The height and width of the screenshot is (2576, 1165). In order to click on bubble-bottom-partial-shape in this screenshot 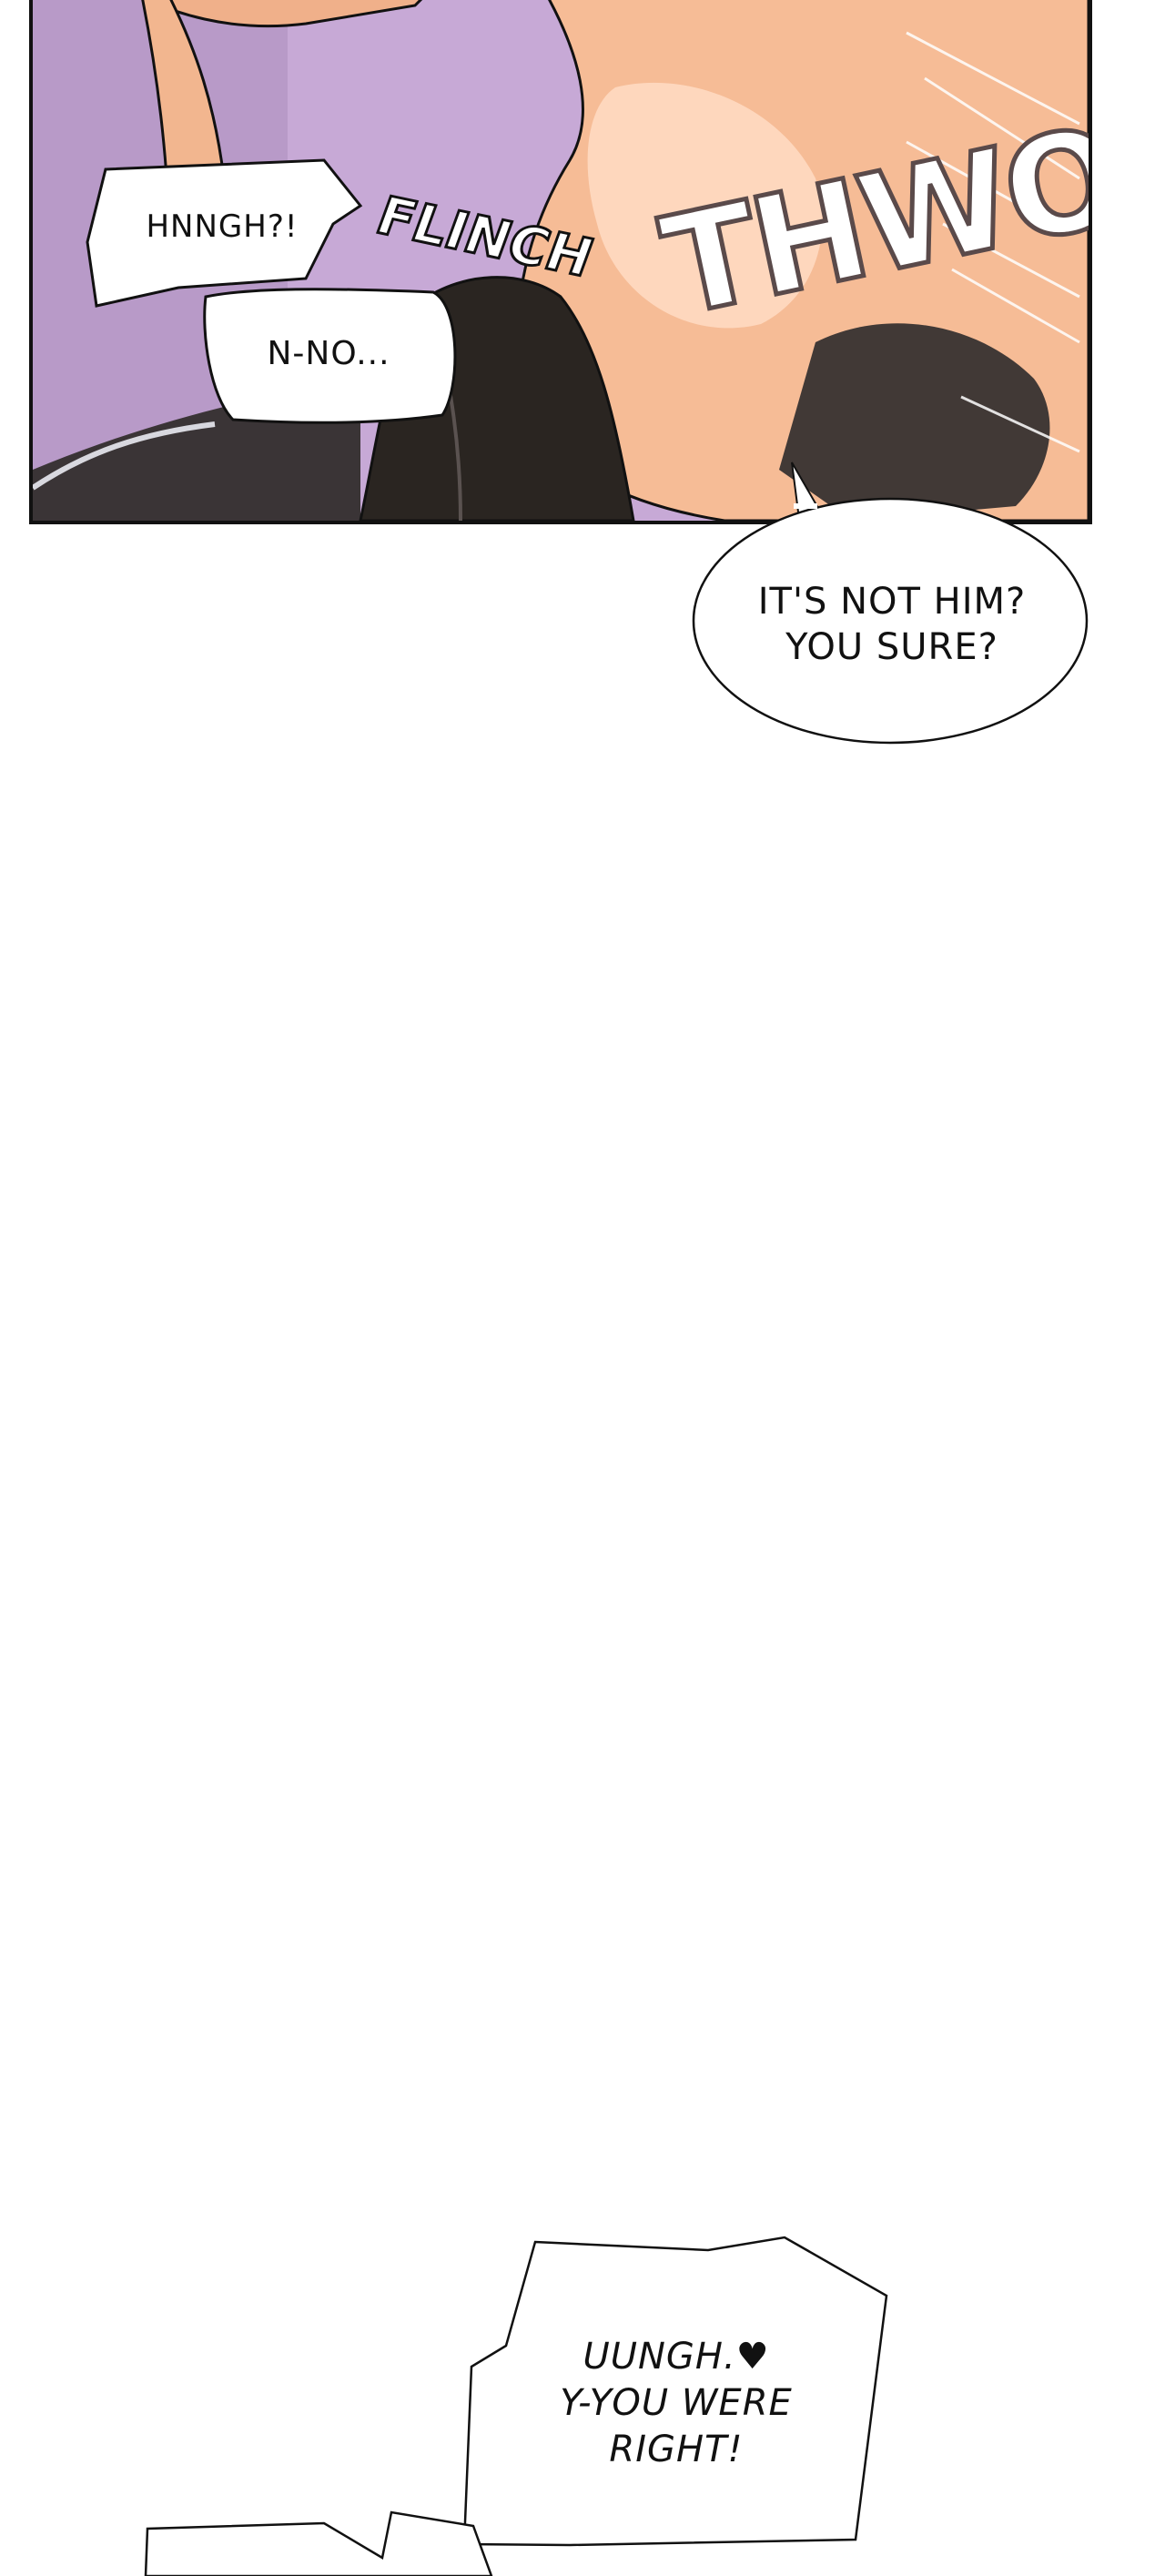, I will do `click(318, 2543)`.